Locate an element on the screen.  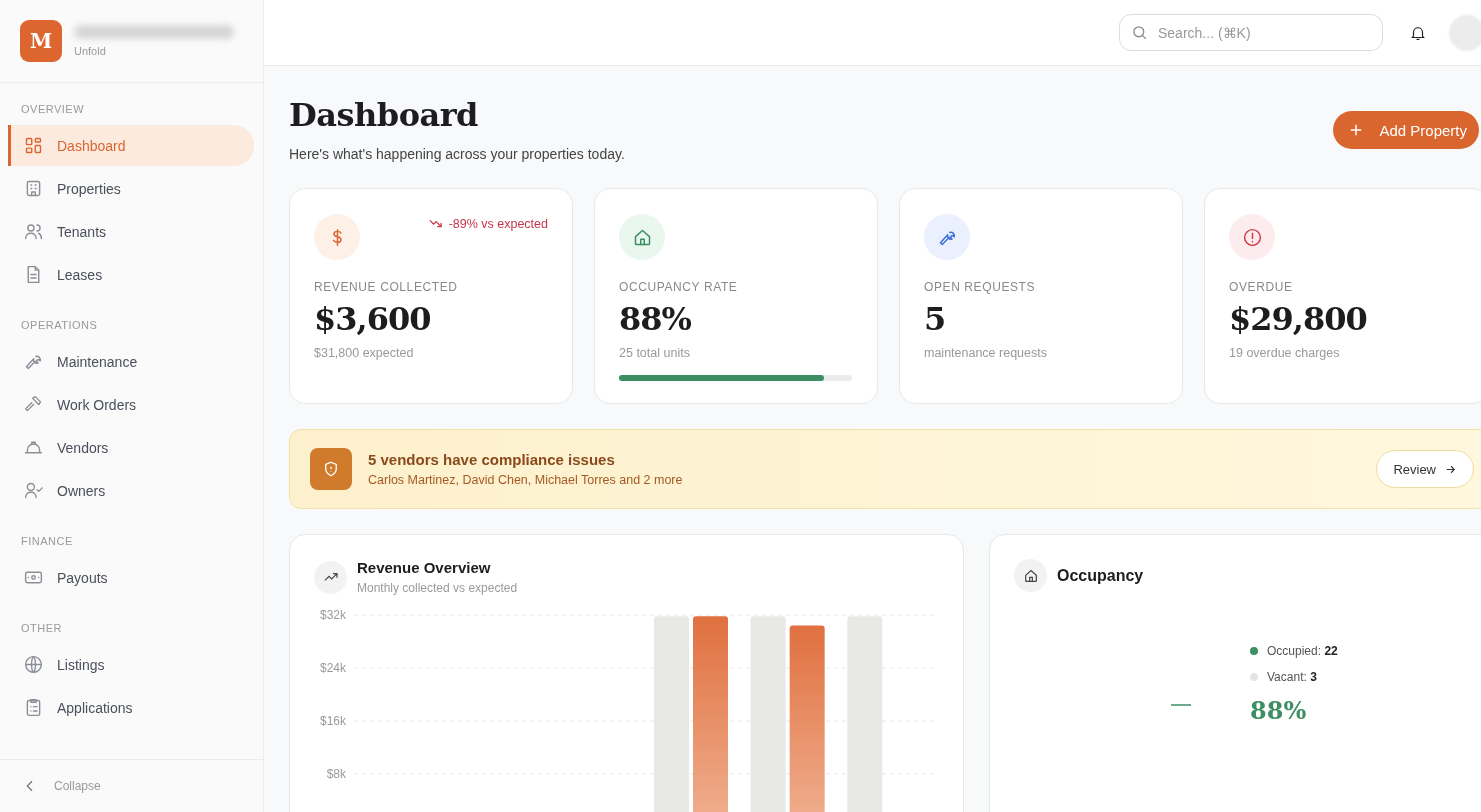
sidebar-item: Owners is located at coordinates (131, 490).